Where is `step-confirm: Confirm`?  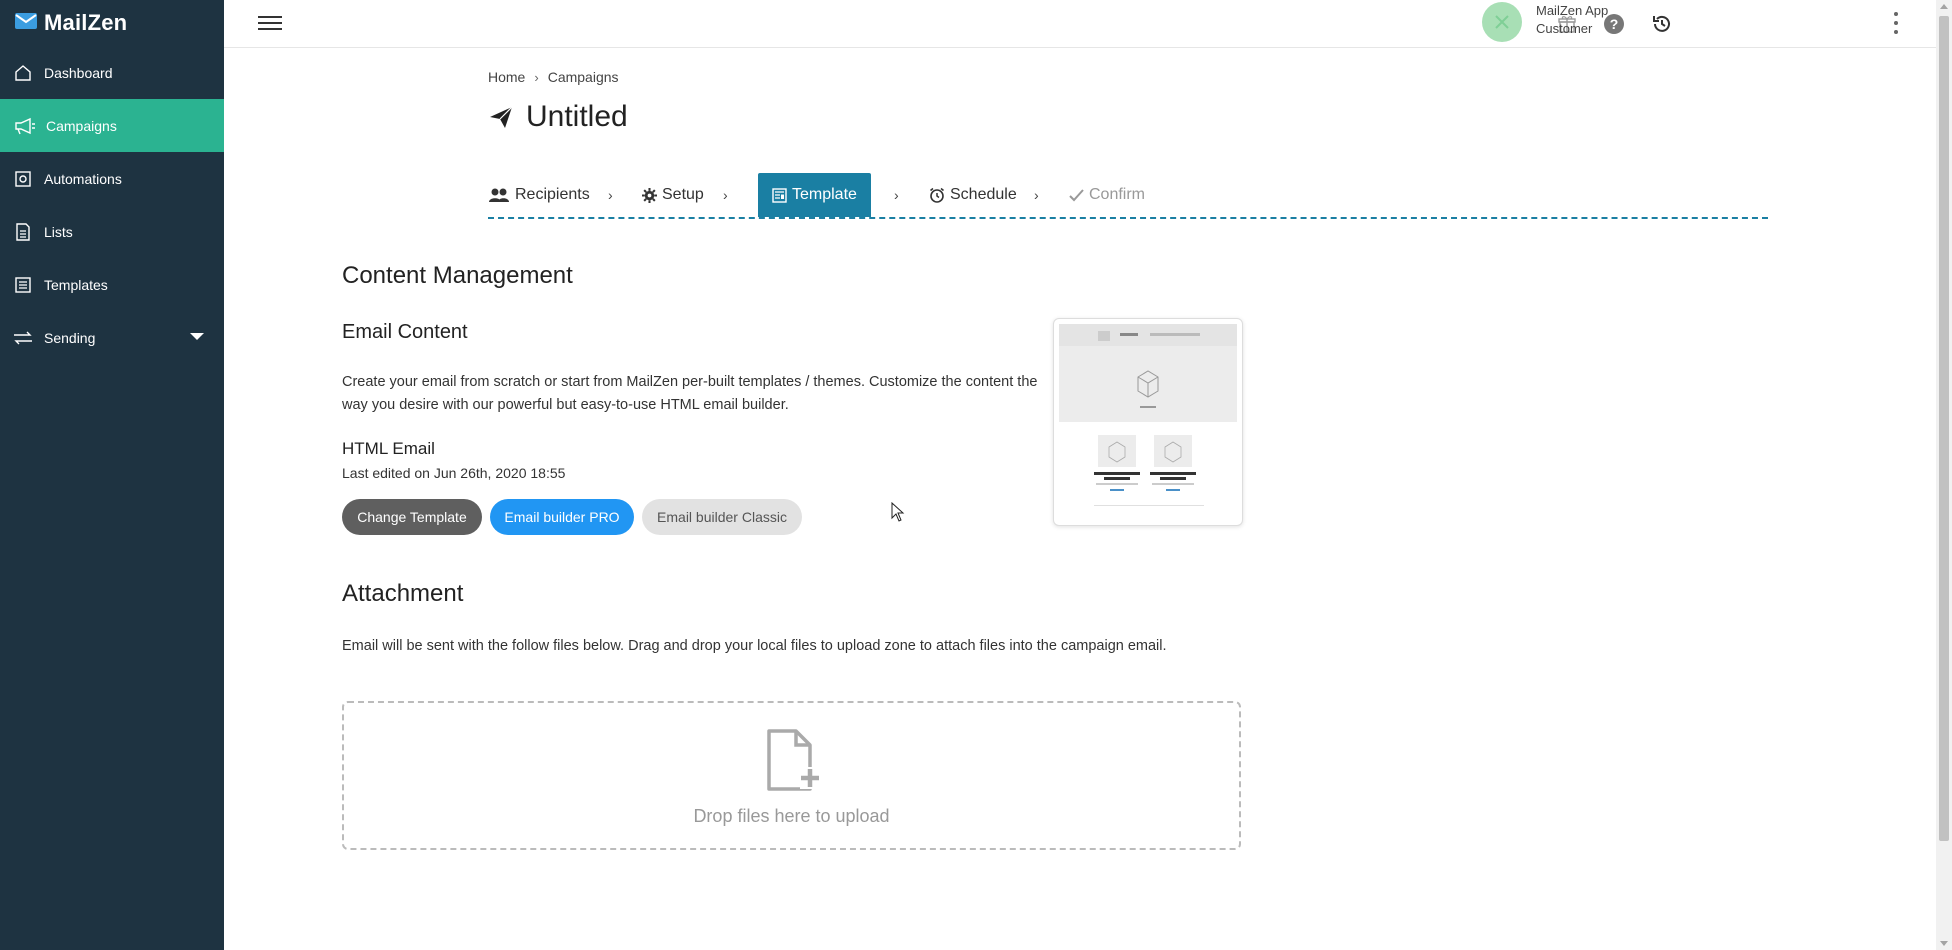 step-confirm: Confirm is located at coordinates (1107, 195).